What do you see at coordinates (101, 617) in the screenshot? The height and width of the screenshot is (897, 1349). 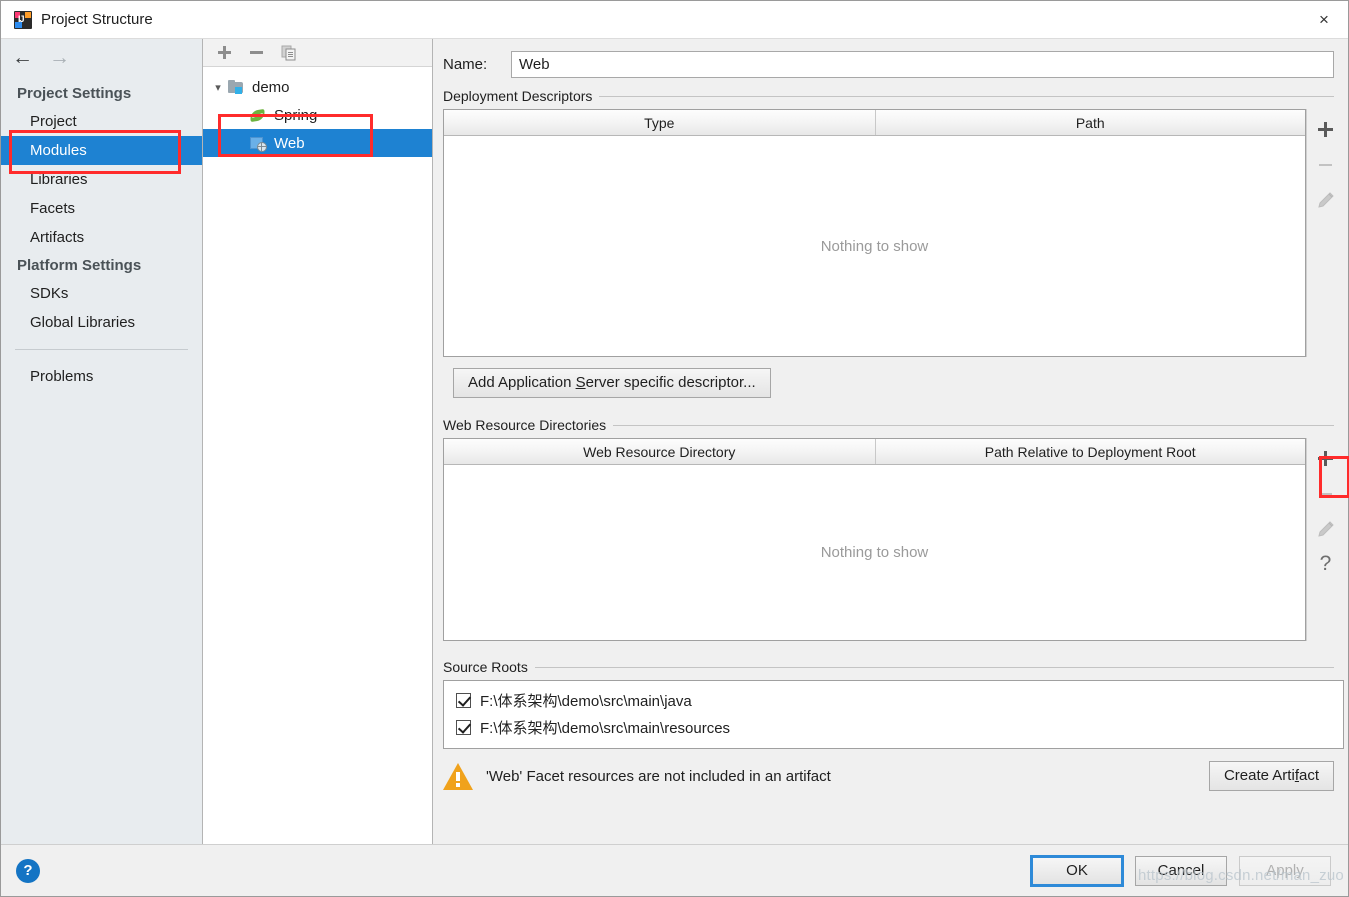 I see `sidebar-filler` at bounding box center [101, 617].